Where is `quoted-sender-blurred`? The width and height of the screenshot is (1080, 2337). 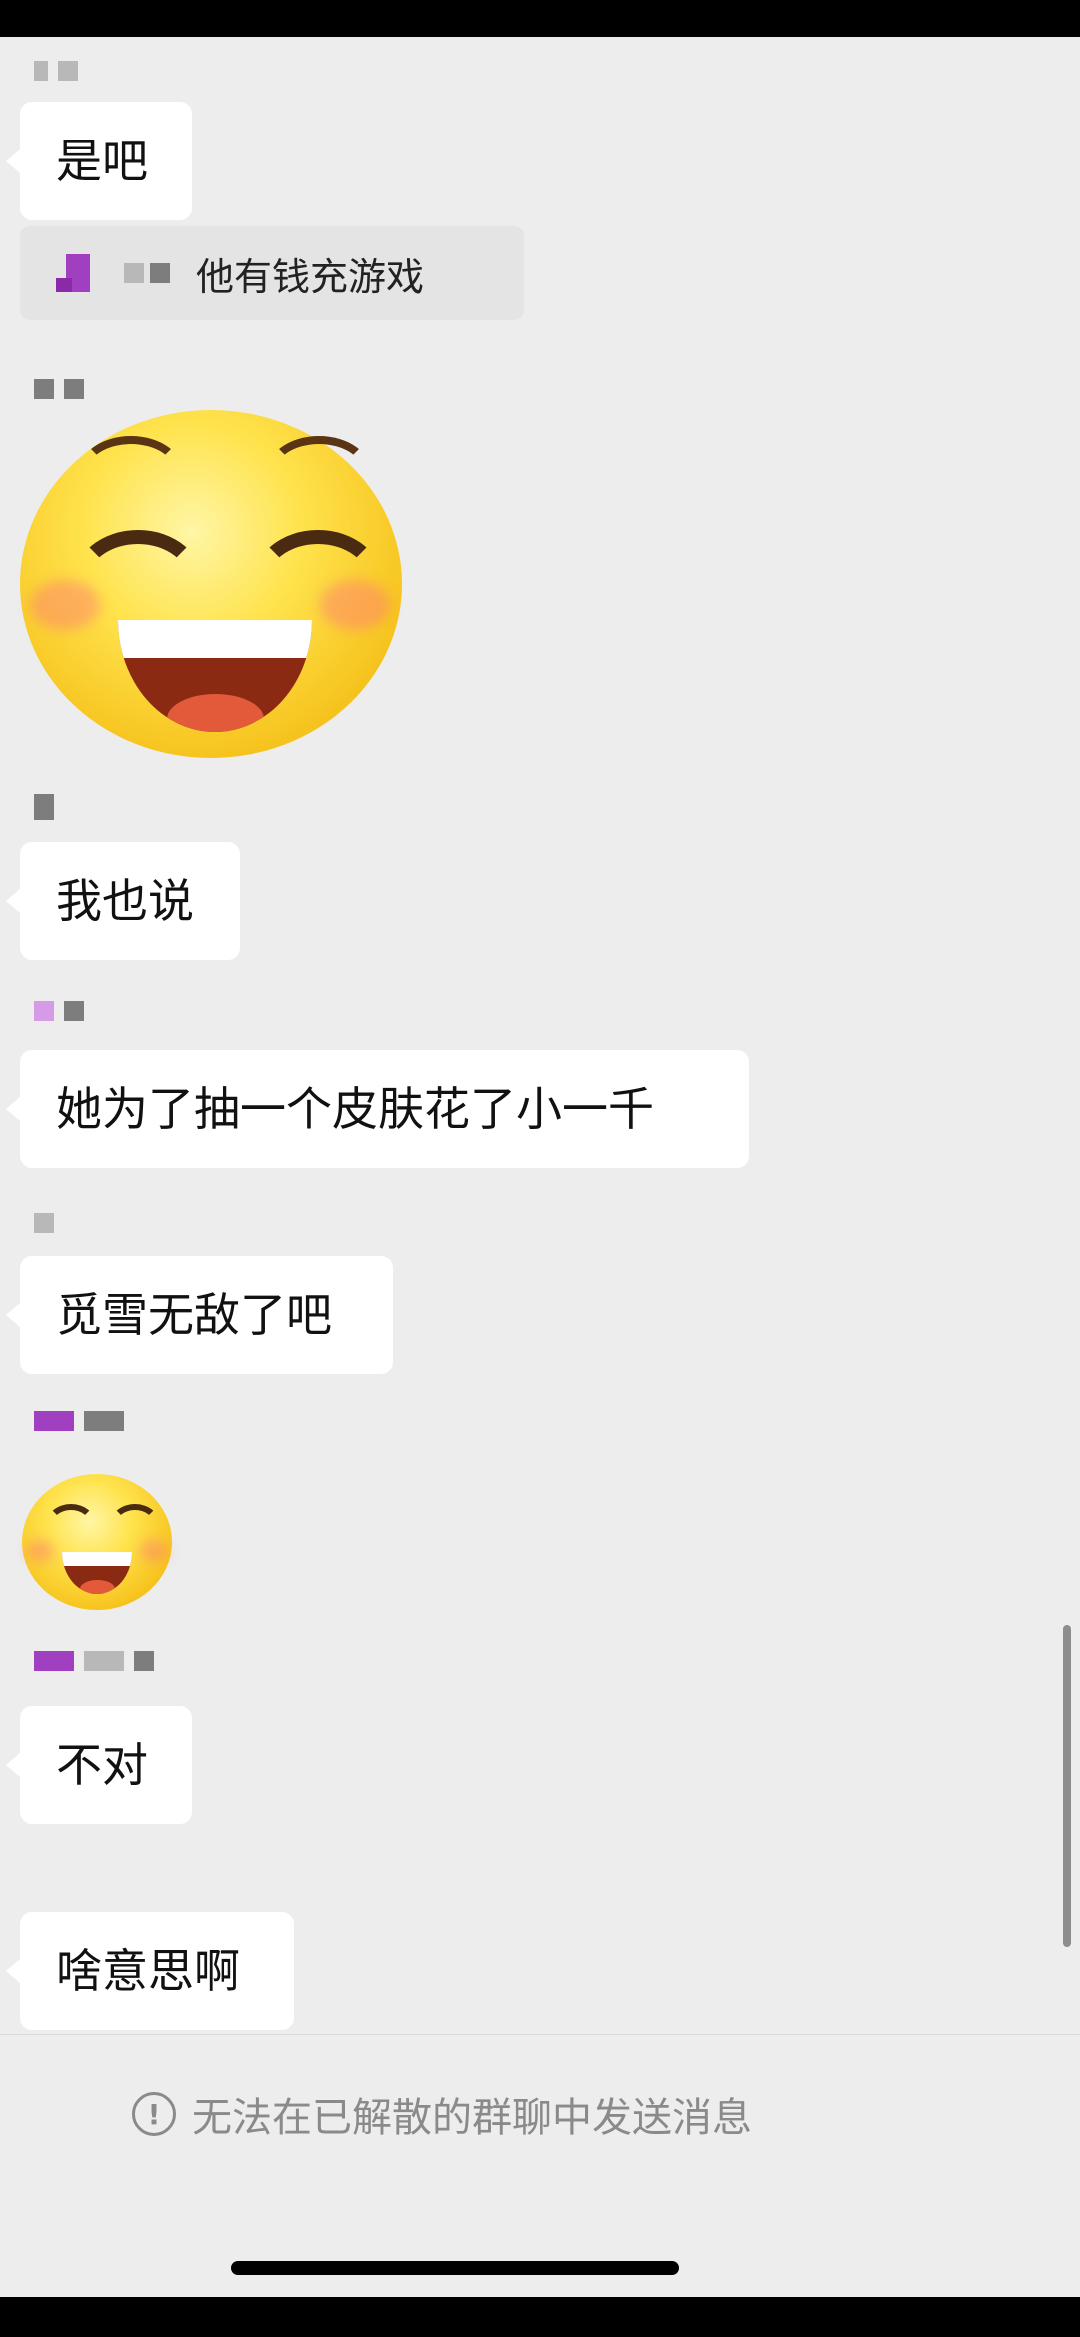 quoted-sender-blurred is located at coordinates (147, 273).